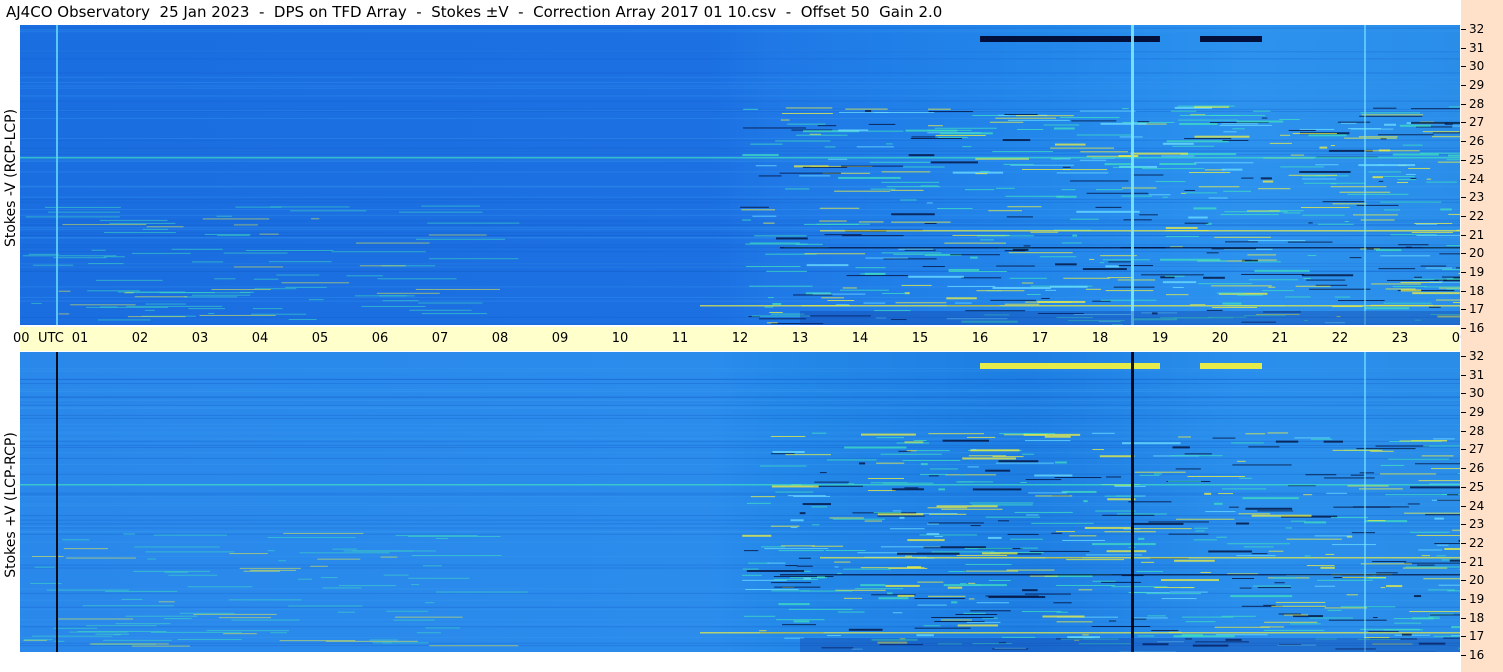  Describe the element at coordinates (1477, 197) in the screenshot. I see `frequency-tick-label: 23` at that location.